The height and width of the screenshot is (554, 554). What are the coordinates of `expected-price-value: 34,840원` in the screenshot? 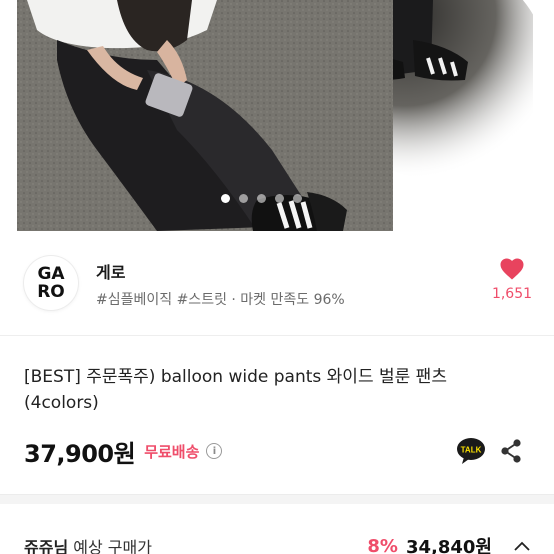 It's located at (448, 545).